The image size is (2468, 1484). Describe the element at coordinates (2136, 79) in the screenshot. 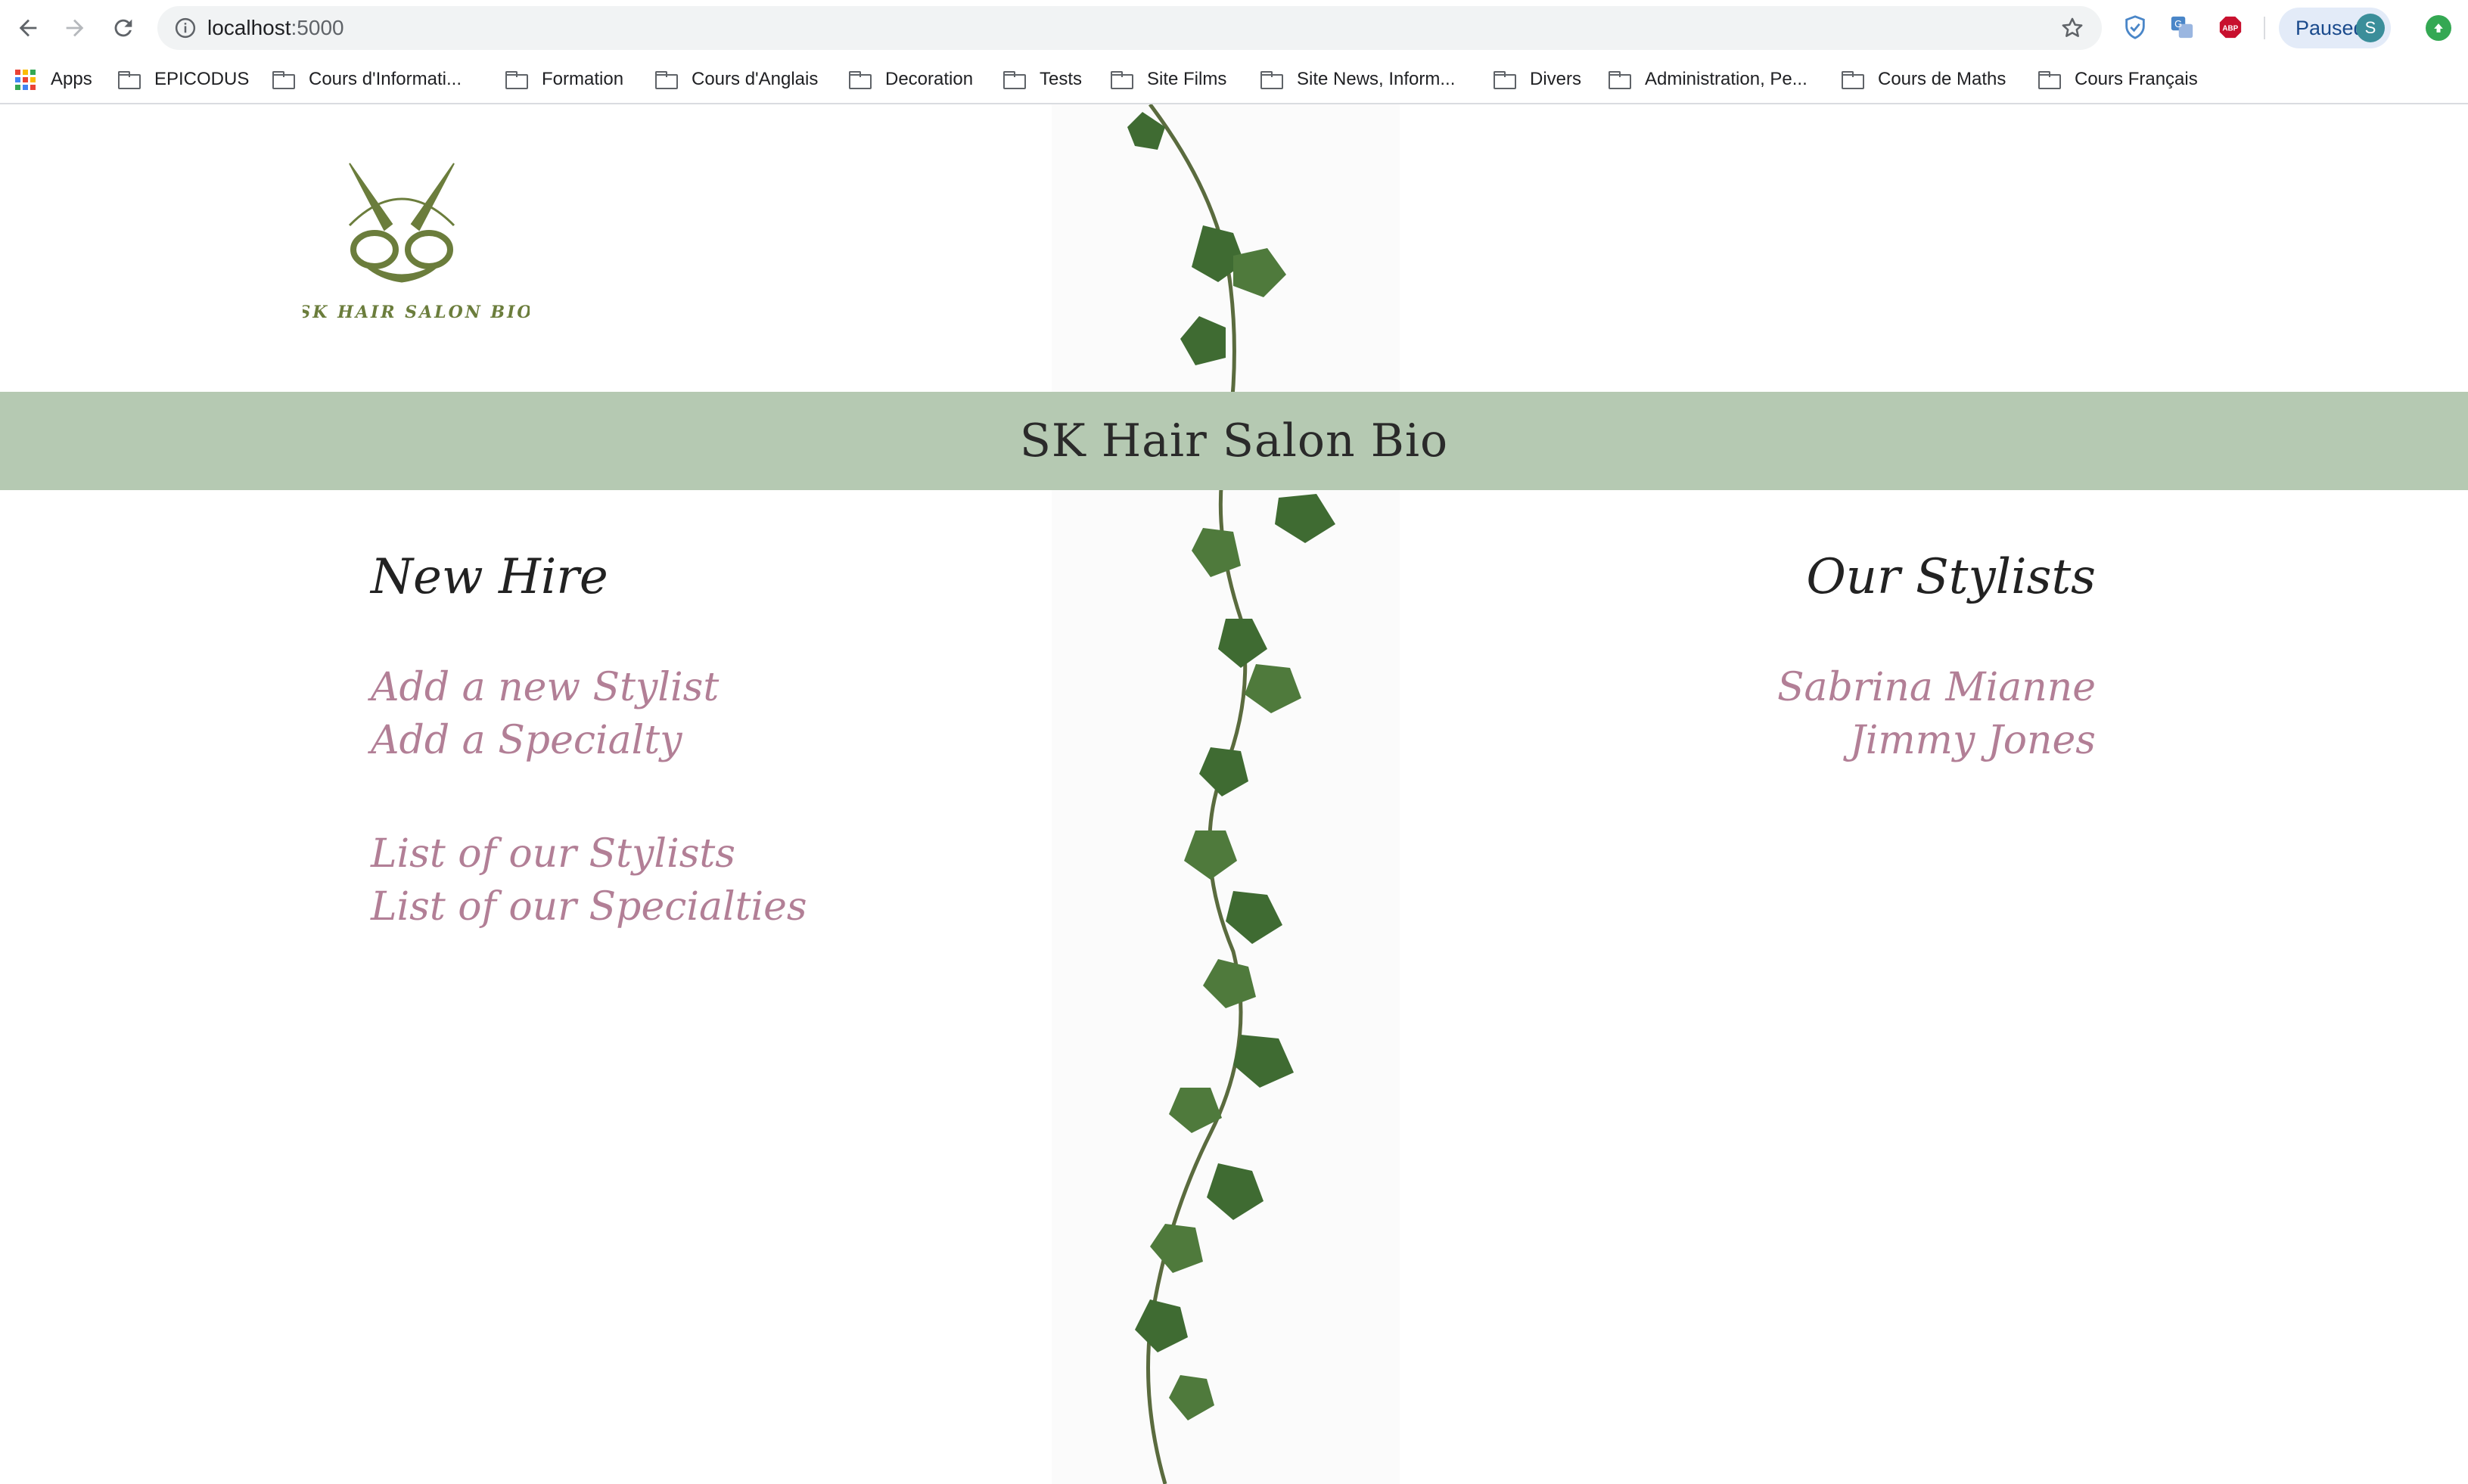

I see `bookmark-label: Cours Français` at that location.